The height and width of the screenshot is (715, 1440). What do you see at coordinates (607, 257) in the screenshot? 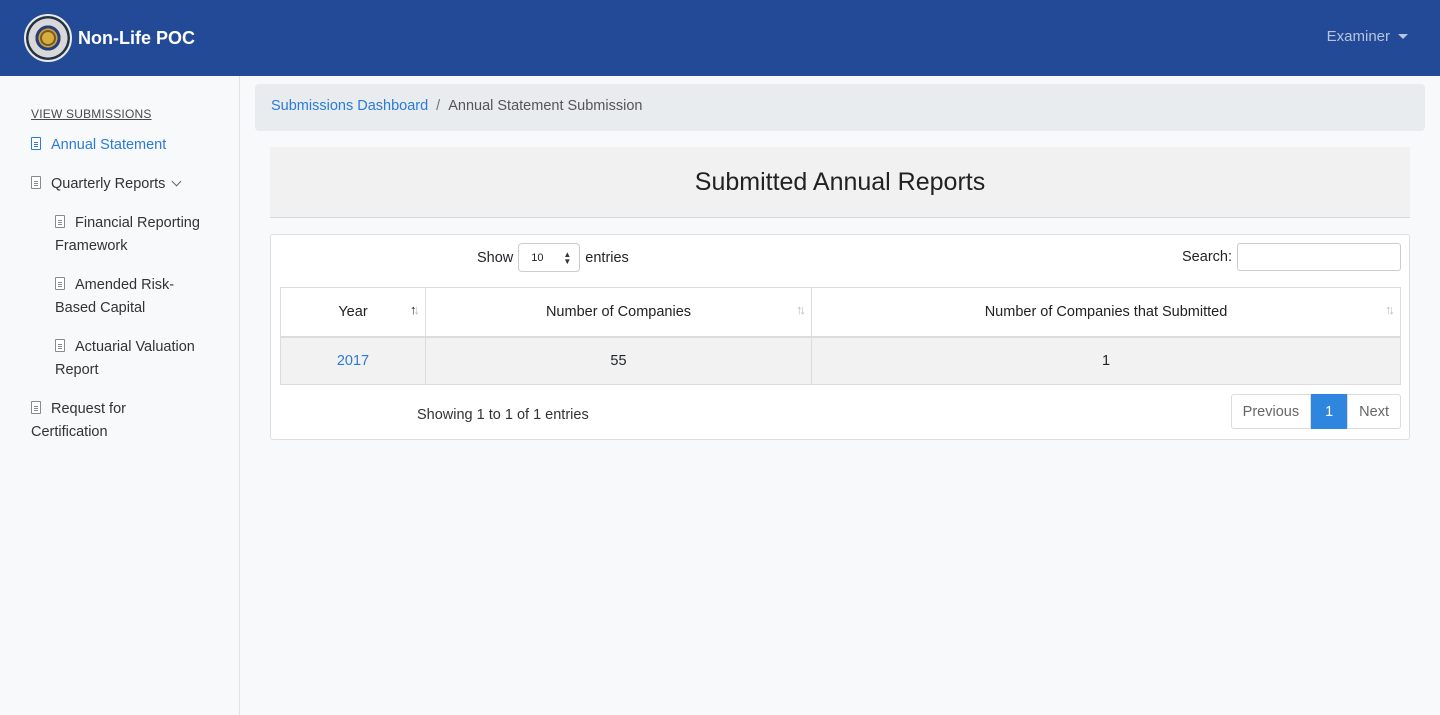
I see `entries-label: entries` at bounding box center [607, 257].